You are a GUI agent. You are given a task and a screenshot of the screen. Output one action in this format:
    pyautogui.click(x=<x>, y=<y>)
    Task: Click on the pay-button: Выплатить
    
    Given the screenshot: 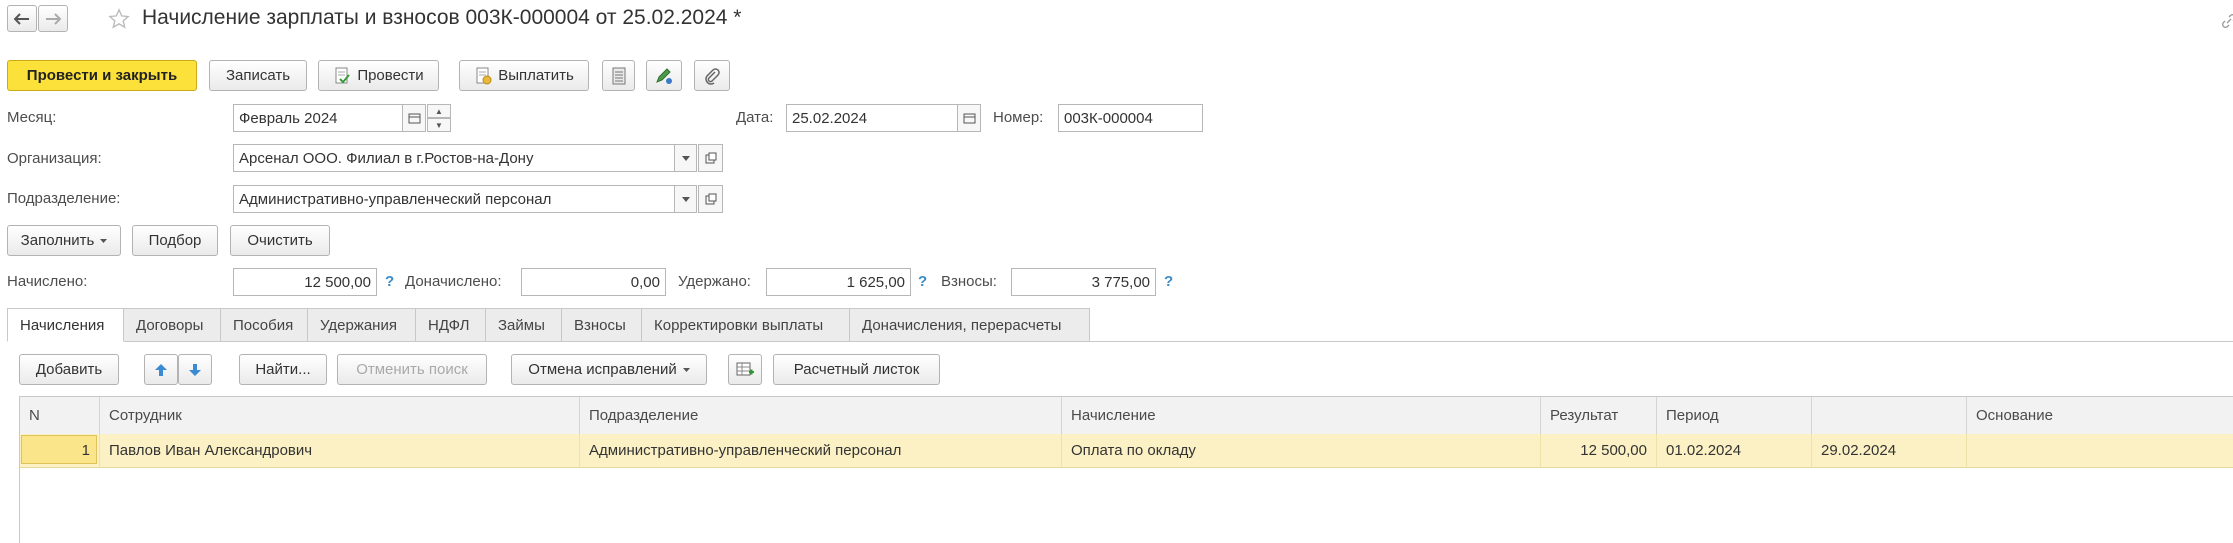 What is the action you would take?
    pyautogui.click(x=524, y=75)
    